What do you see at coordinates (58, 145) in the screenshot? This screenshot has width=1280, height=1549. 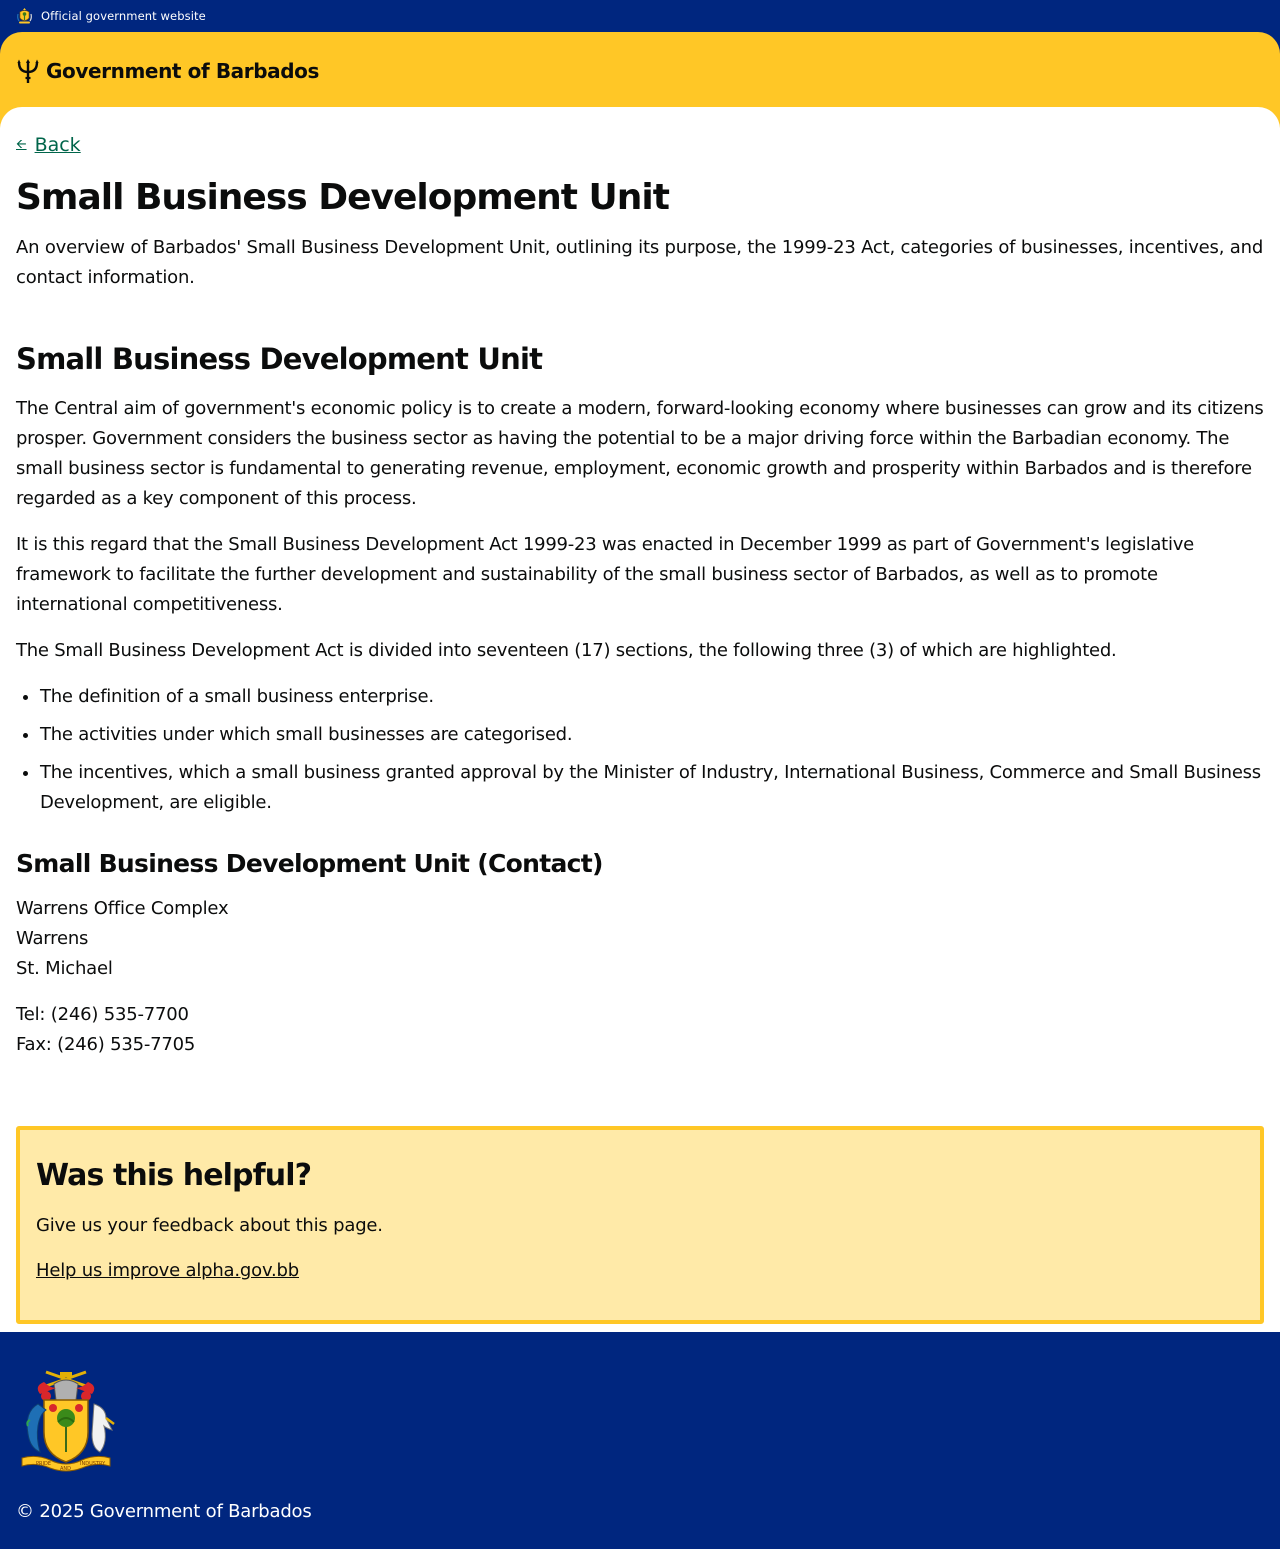 I see `back-link-label: Back` at bounding box center [58, 145].